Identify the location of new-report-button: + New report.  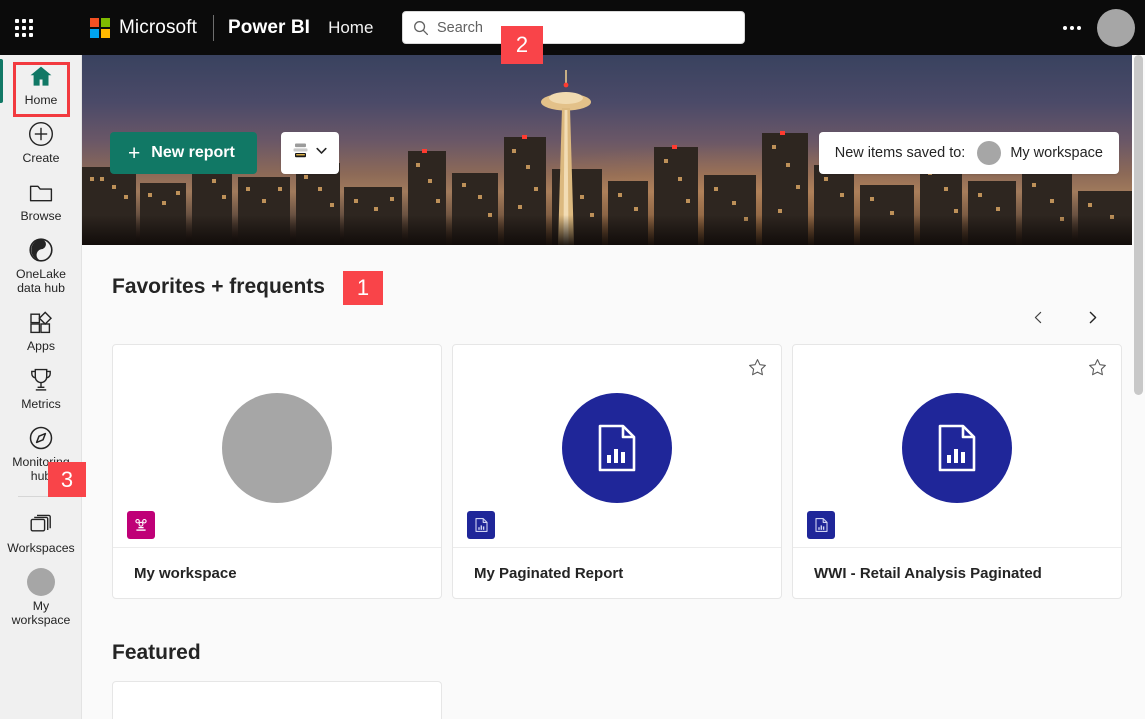
(183, 153).